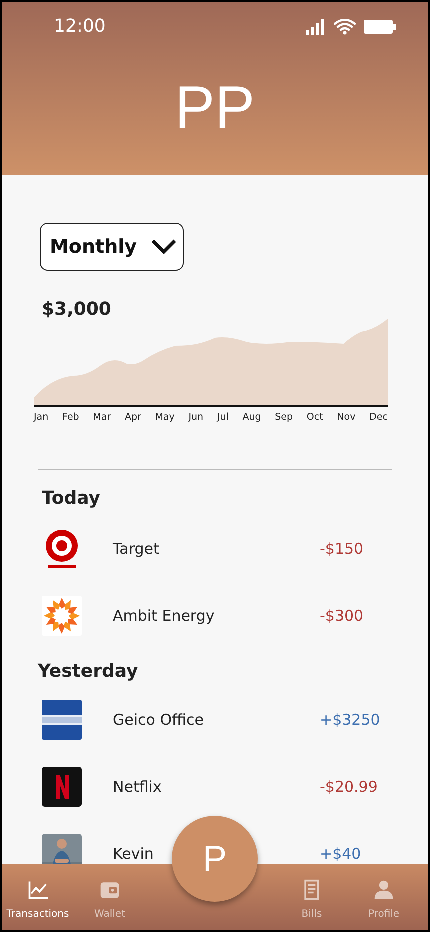 The image size is (430, 932). I want to click on ribbon-icon, so click(62, 786).